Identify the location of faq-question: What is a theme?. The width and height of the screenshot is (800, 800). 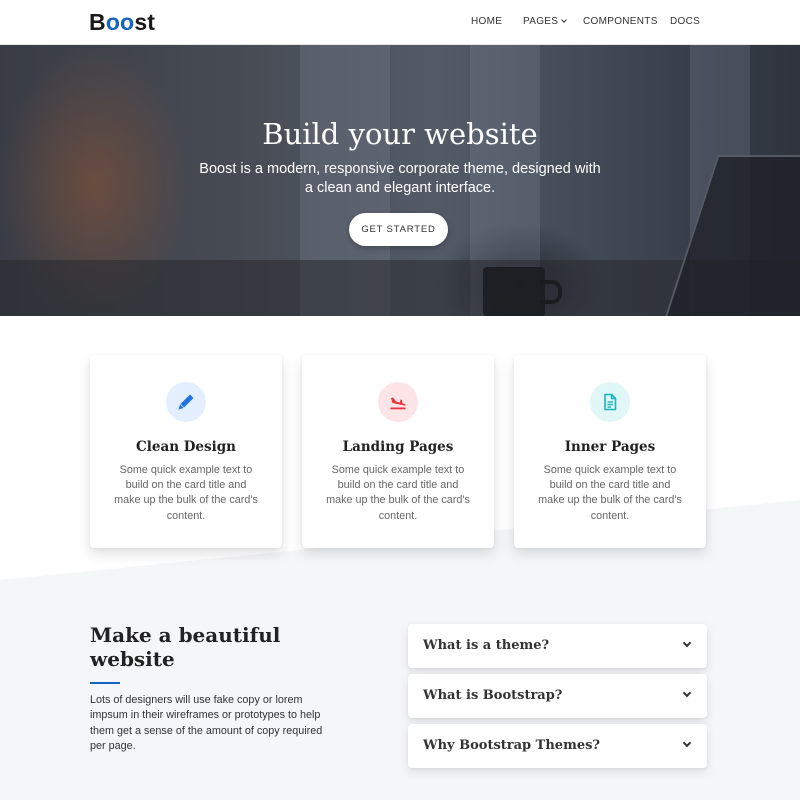
(486, 645).